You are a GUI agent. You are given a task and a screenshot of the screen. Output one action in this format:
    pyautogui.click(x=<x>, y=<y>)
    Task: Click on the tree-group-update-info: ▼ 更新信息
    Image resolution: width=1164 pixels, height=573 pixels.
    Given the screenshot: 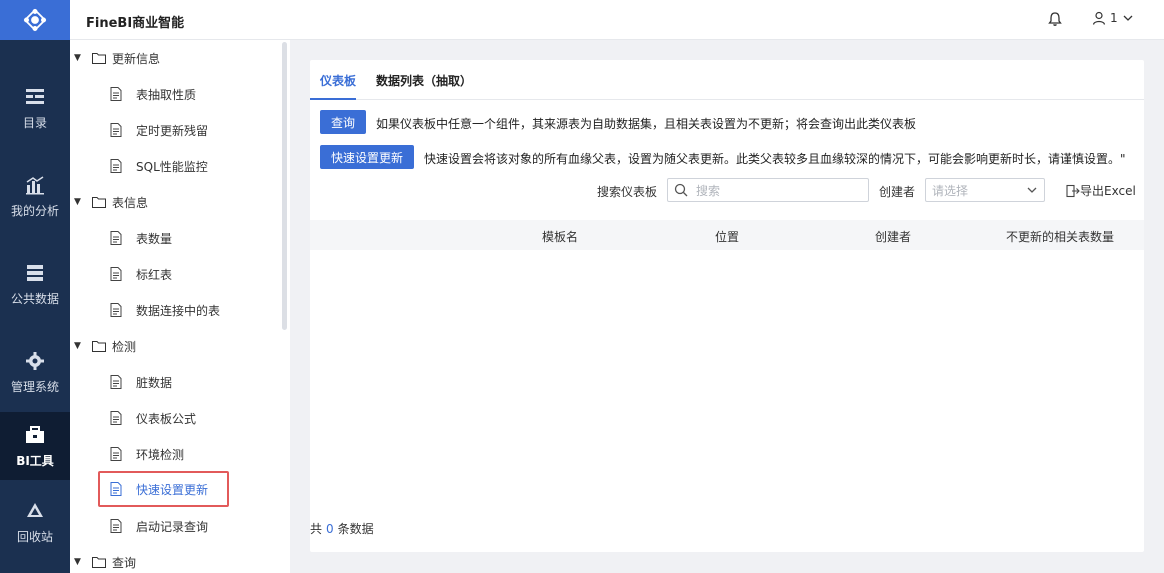 What is the action you would take?
    pyautogui.click(x=117, y=58)
    